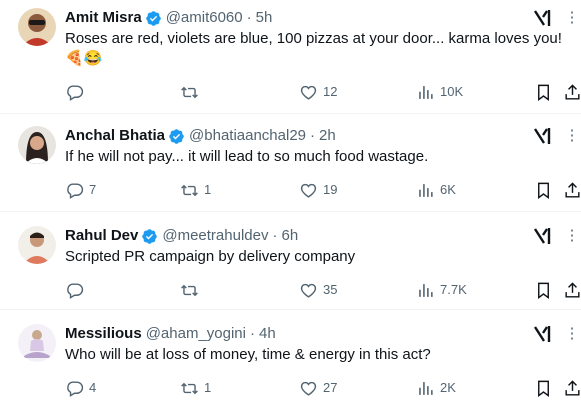 The height and width of the screenshot is (406, 581). I want to click on views-button: 7.7K, so click(441, 290).